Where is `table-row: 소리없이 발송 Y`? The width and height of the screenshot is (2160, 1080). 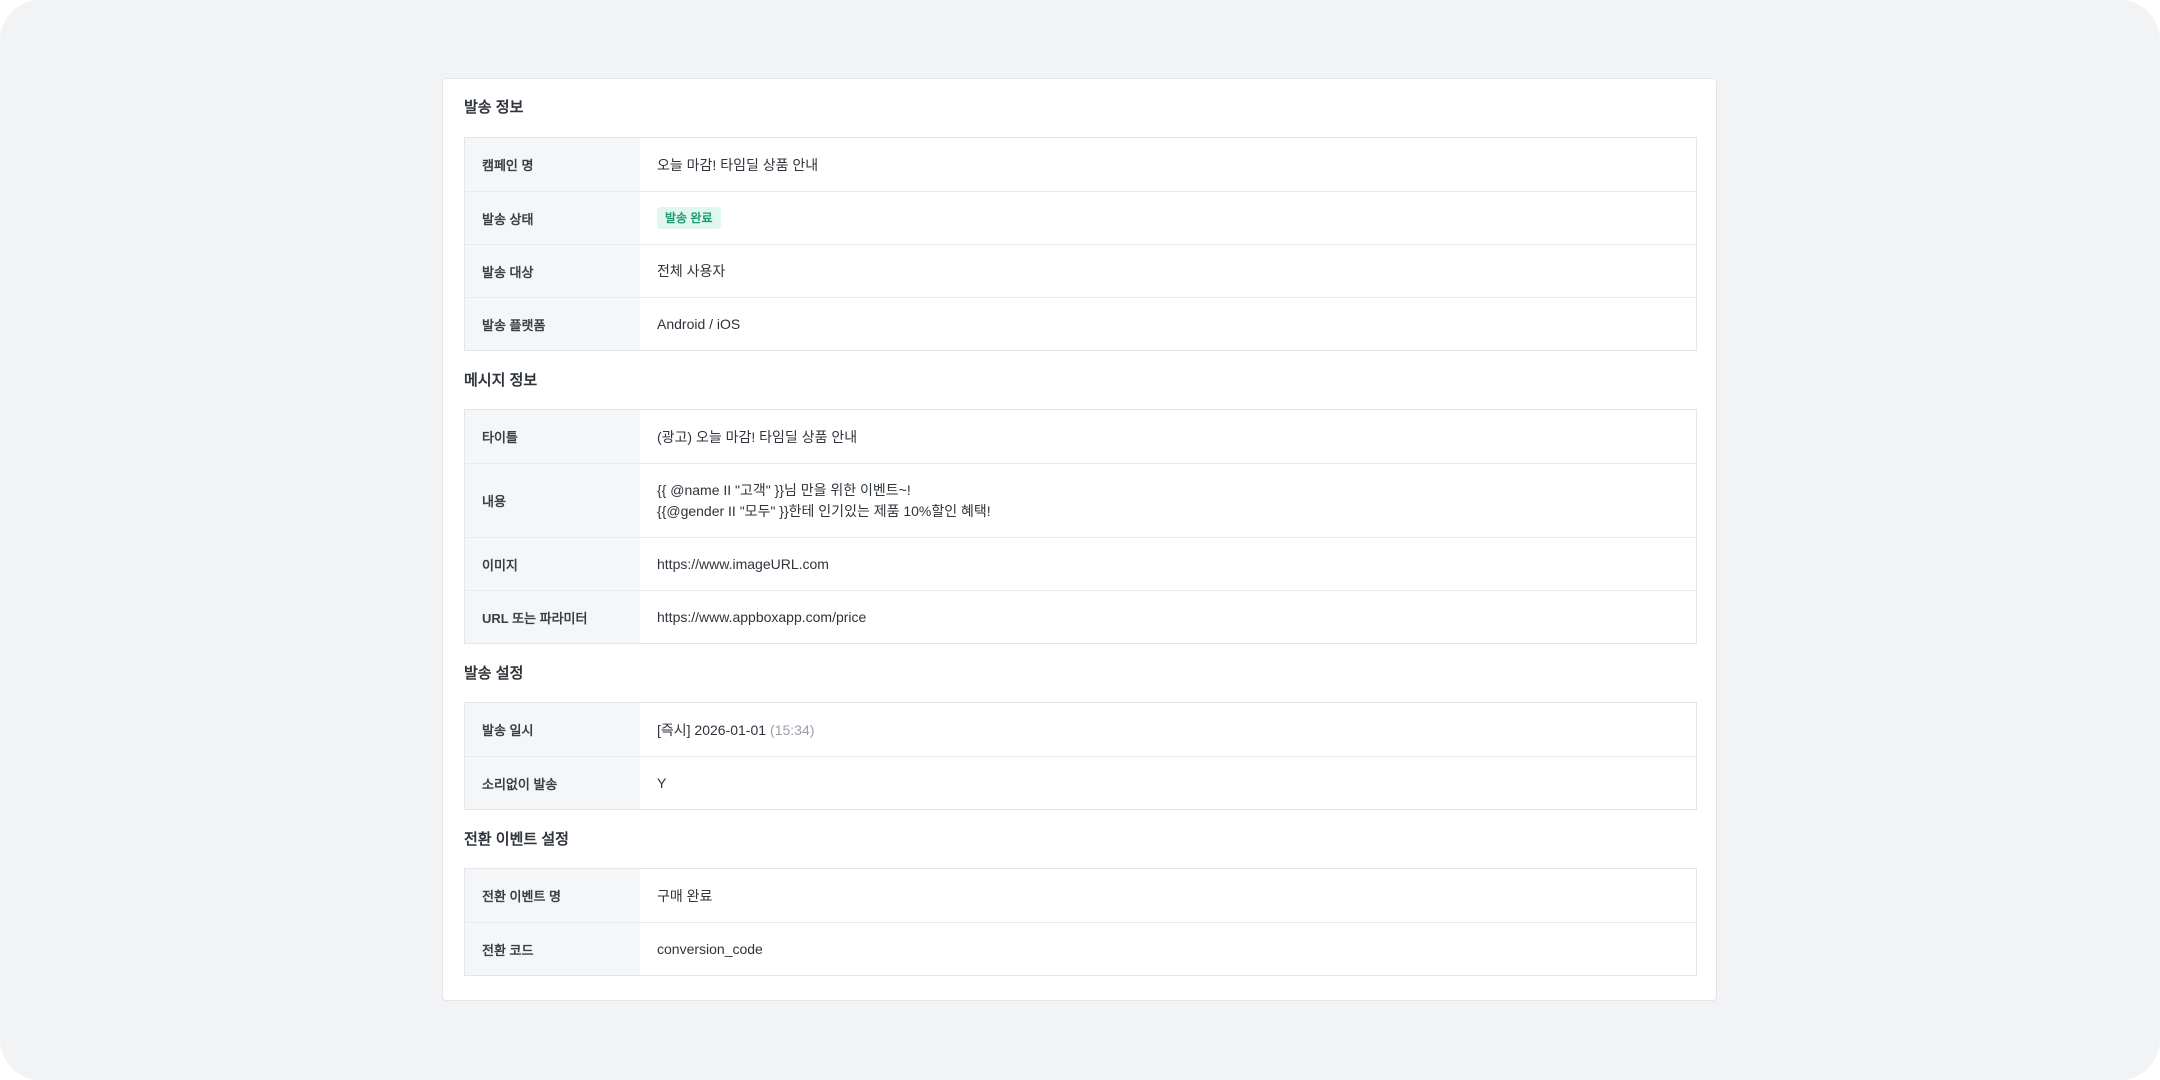 table-row: 소리없이 발송 Y is located at coordinates (1080, 782).